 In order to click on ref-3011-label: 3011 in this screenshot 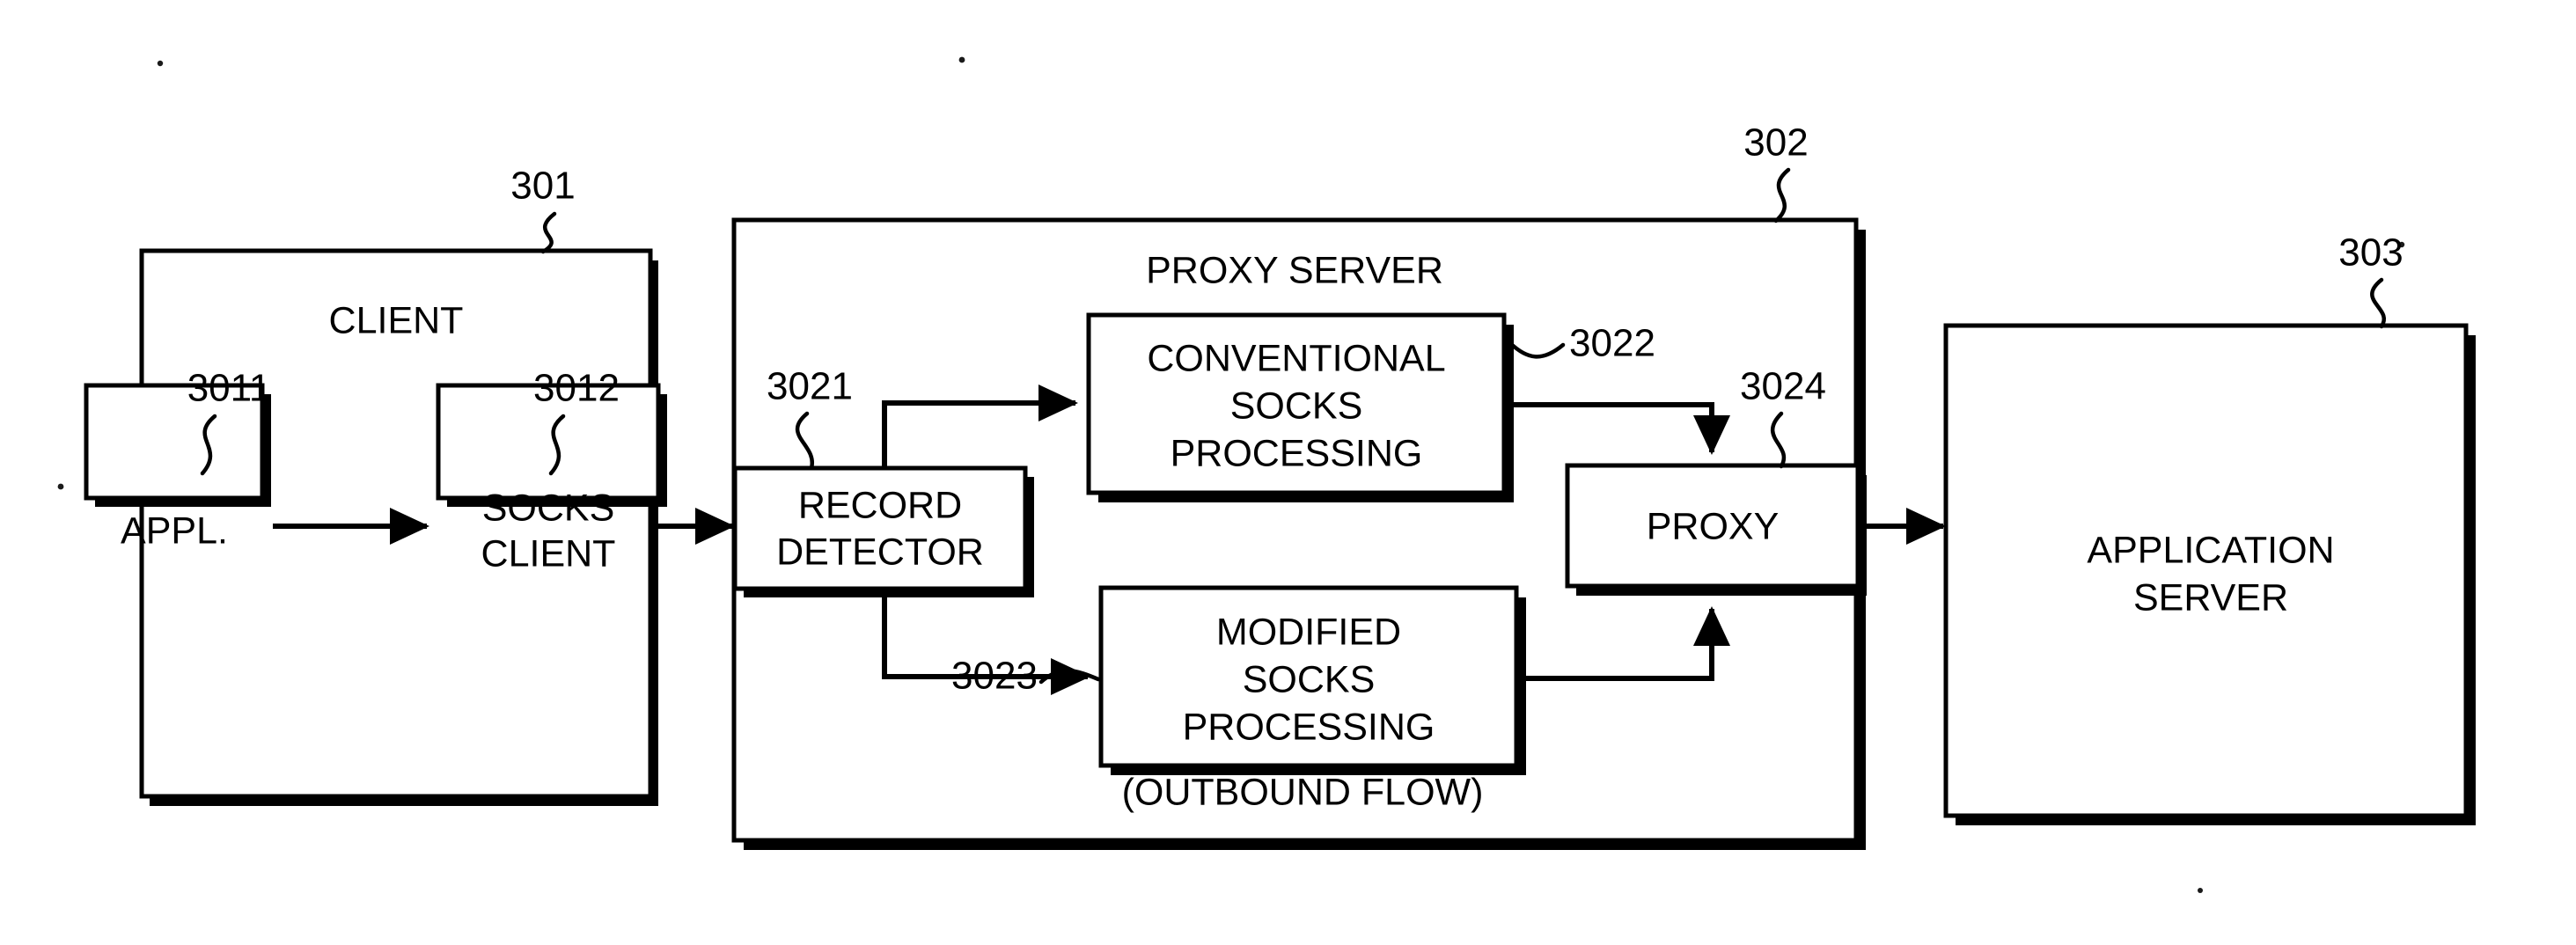, I will do `click(229, 388)`.